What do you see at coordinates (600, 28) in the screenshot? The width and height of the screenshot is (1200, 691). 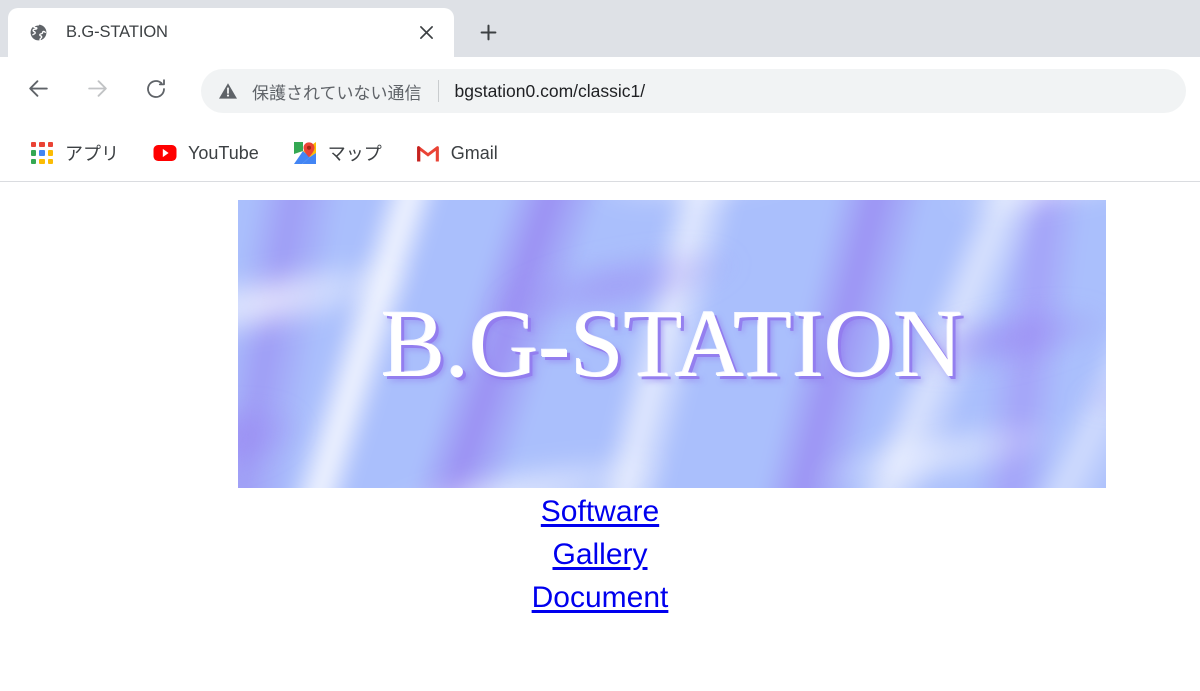 I see `tab-strip: B.G-STATION` at bounding box center [600, 28].